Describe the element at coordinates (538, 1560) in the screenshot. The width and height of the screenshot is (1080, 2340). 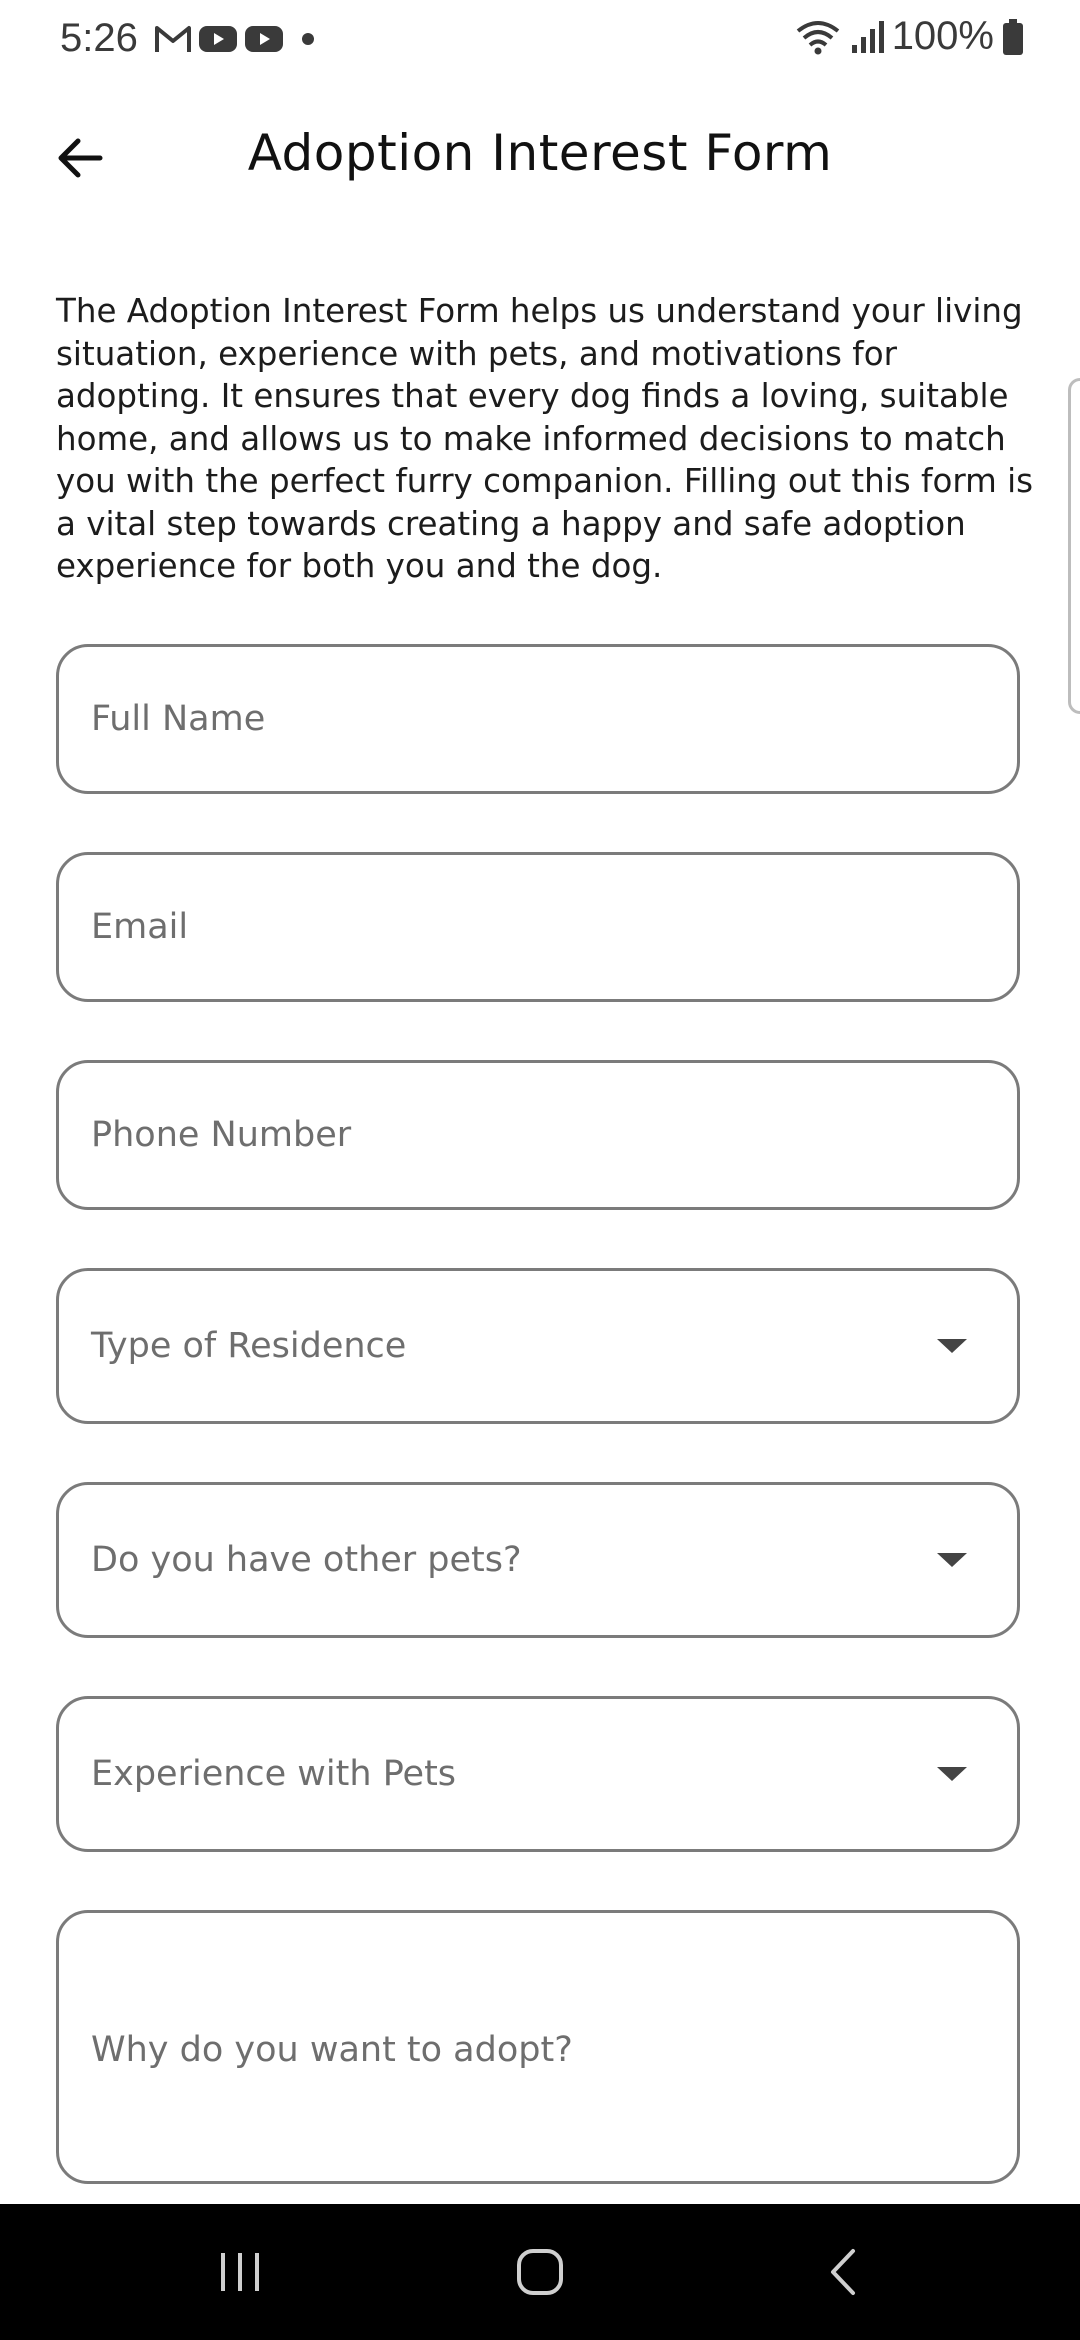
I see `other-pets-select: Do you have other pets?` at that location.